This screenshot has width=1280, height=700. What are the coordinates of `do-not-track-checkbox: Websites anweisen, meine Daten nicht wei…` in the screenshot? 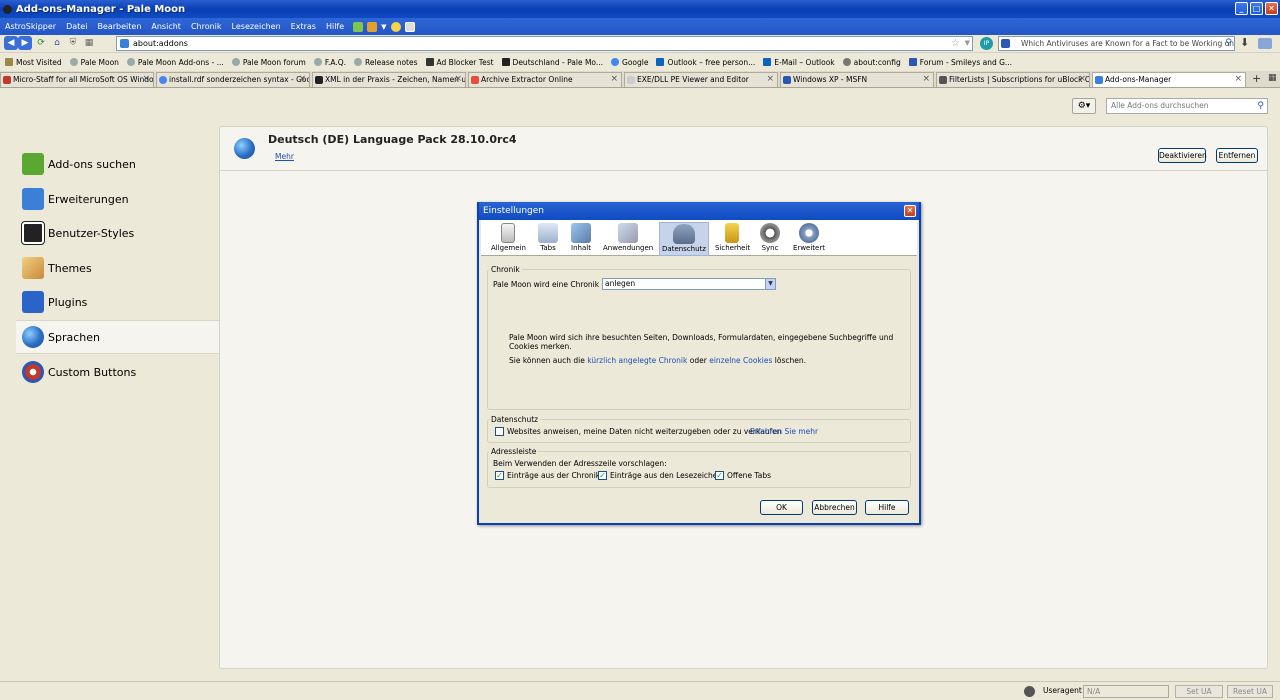 It's located at (638, 431).